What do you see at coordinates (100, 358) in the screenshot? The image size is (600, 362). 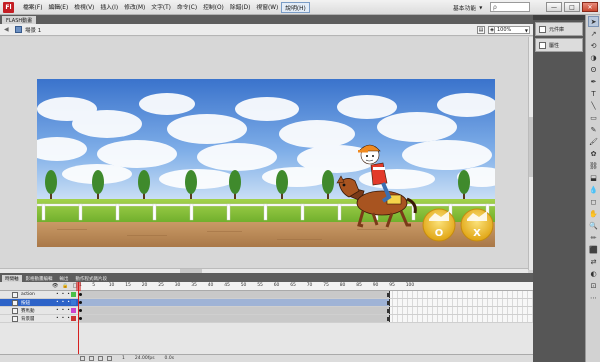 I see `onion-outline-icon` at bounding box center [100, 358].